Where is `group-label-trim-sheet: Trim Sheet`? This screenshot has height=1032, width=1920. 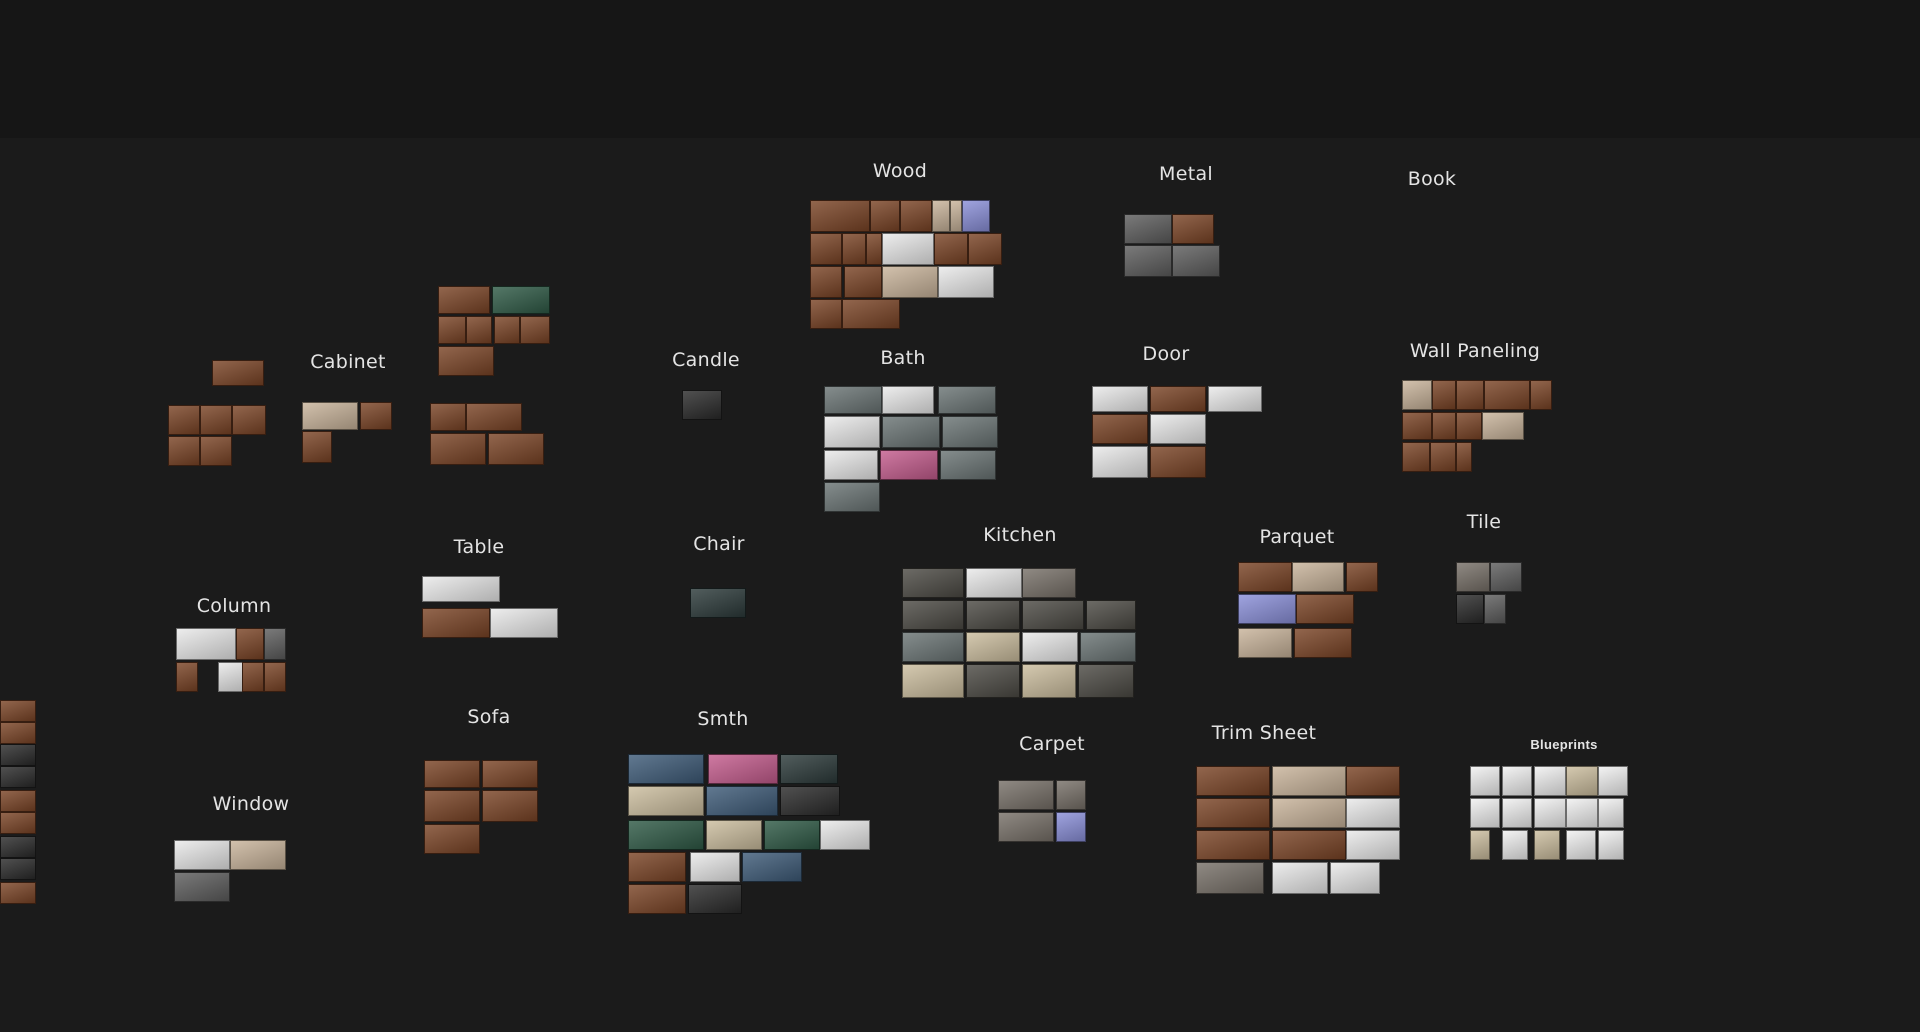 group-label-trim-sheet: Trim Sheet is located at coordinates (1264, 733).